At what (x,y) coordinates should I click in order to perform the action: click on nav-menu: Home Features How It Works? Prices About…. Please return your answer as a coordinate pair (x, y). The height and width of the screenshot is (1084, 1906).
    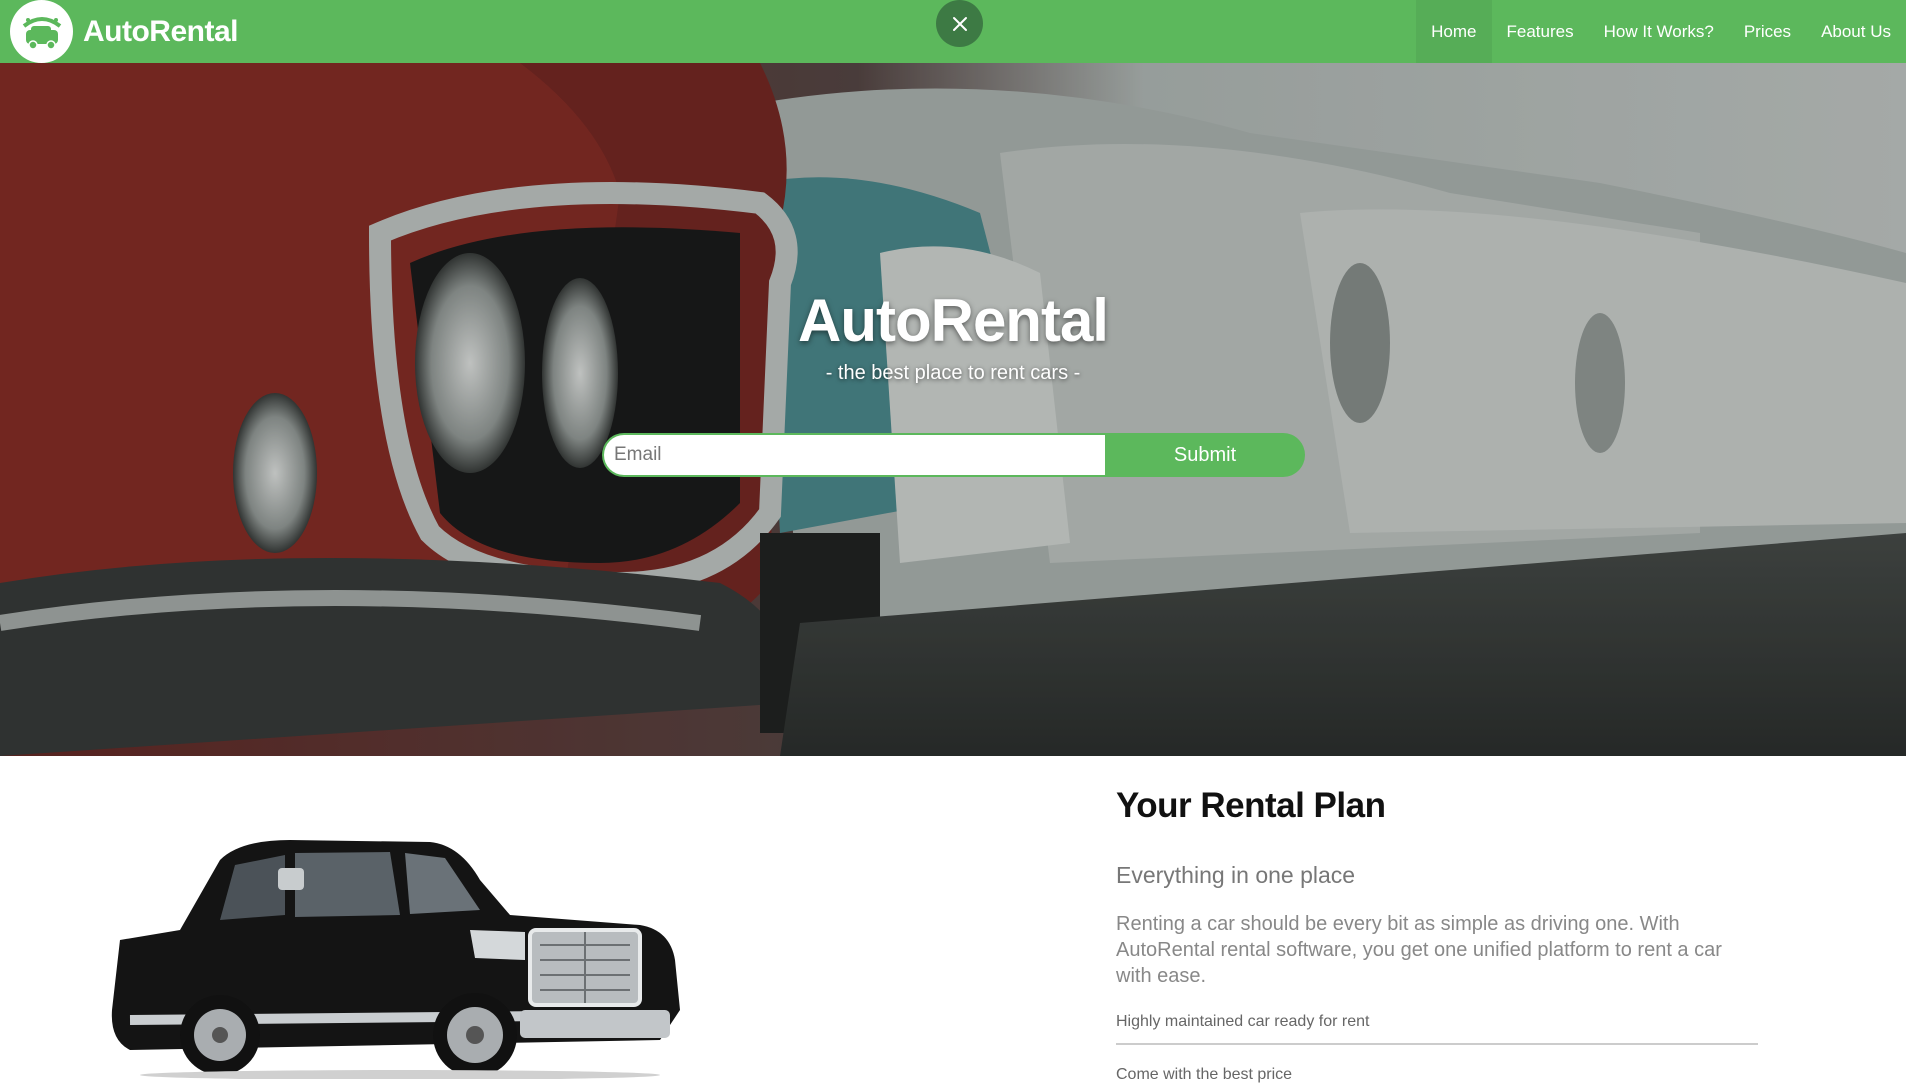
    Looking at the image, I should click on (1661, 31).